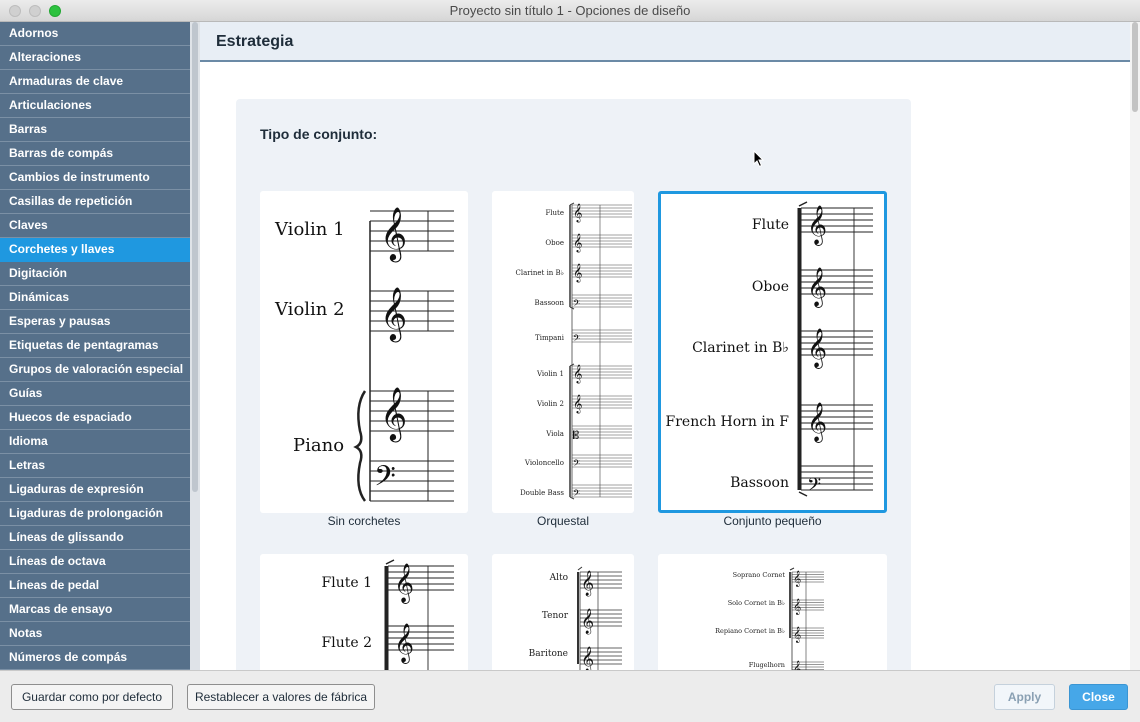 The width and height of the screenshot is (1140, 722). What do you see at coordinates (550, 338) in the screenshot?
I see `staff-label: Timpani` at bounding box center [550, 338].